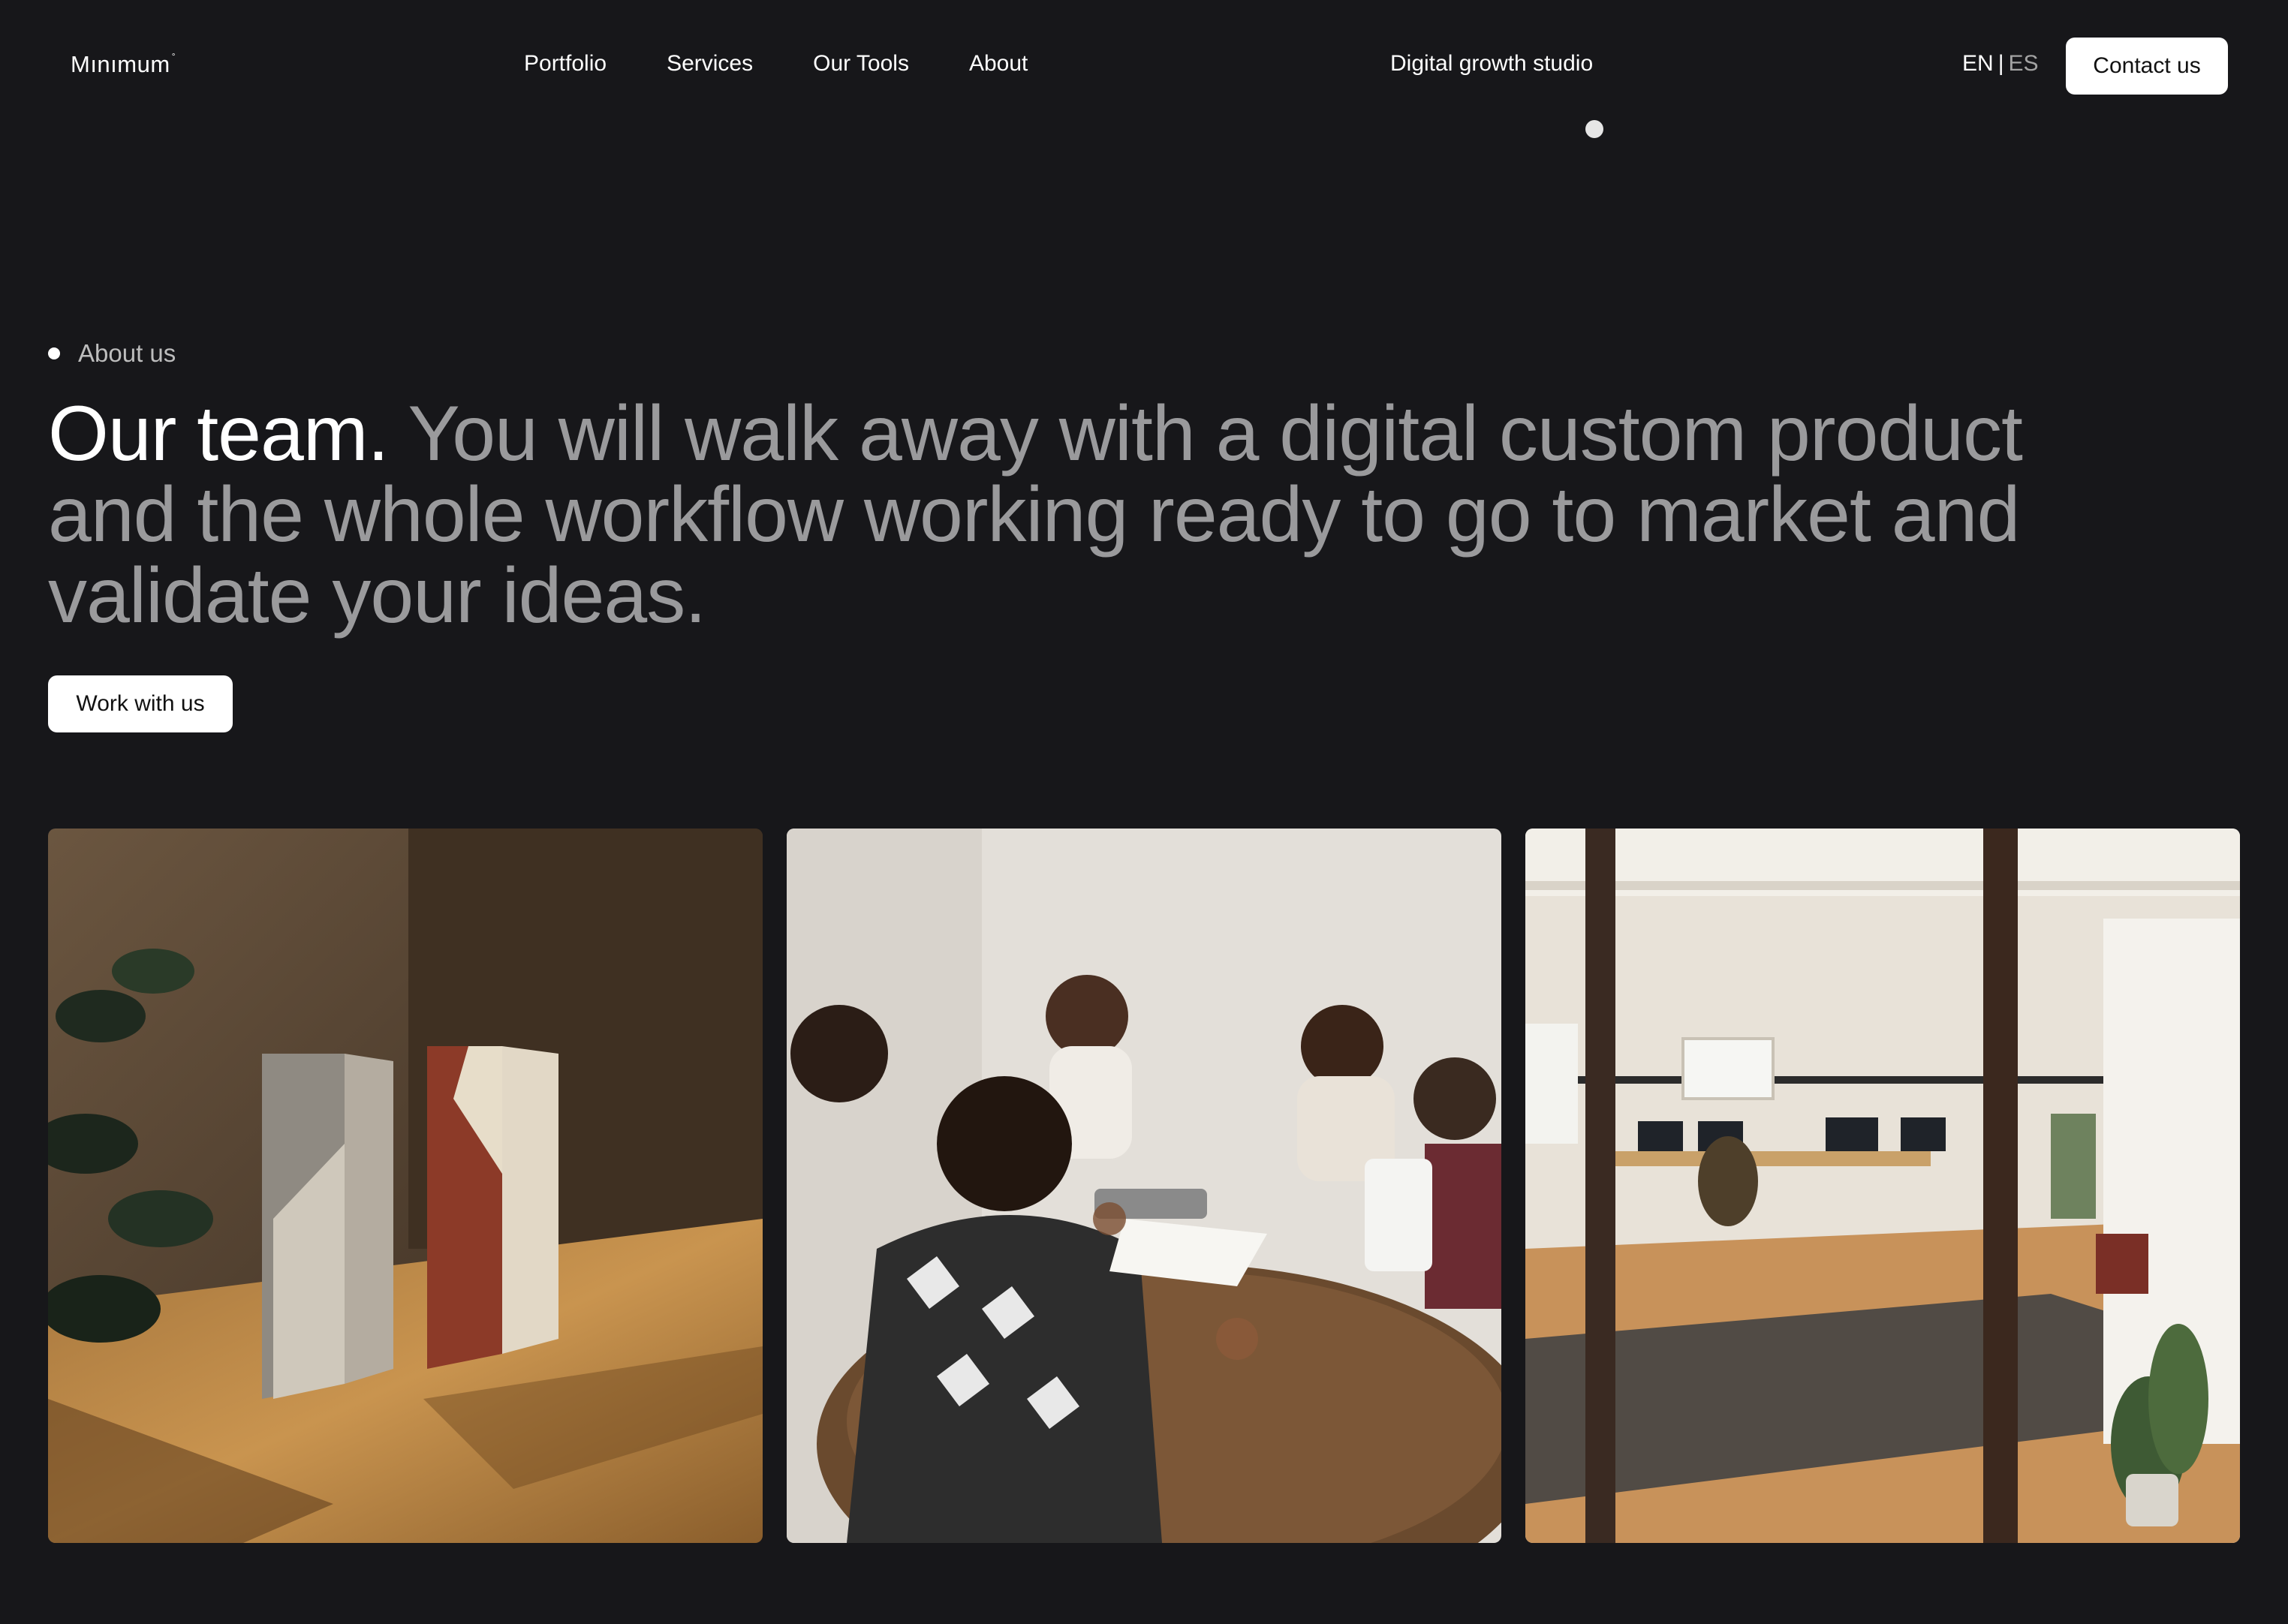  Describe the element at coordinates (120, 64) in the screenshot. I see `brand-logo-text: Mınımum` at that location.